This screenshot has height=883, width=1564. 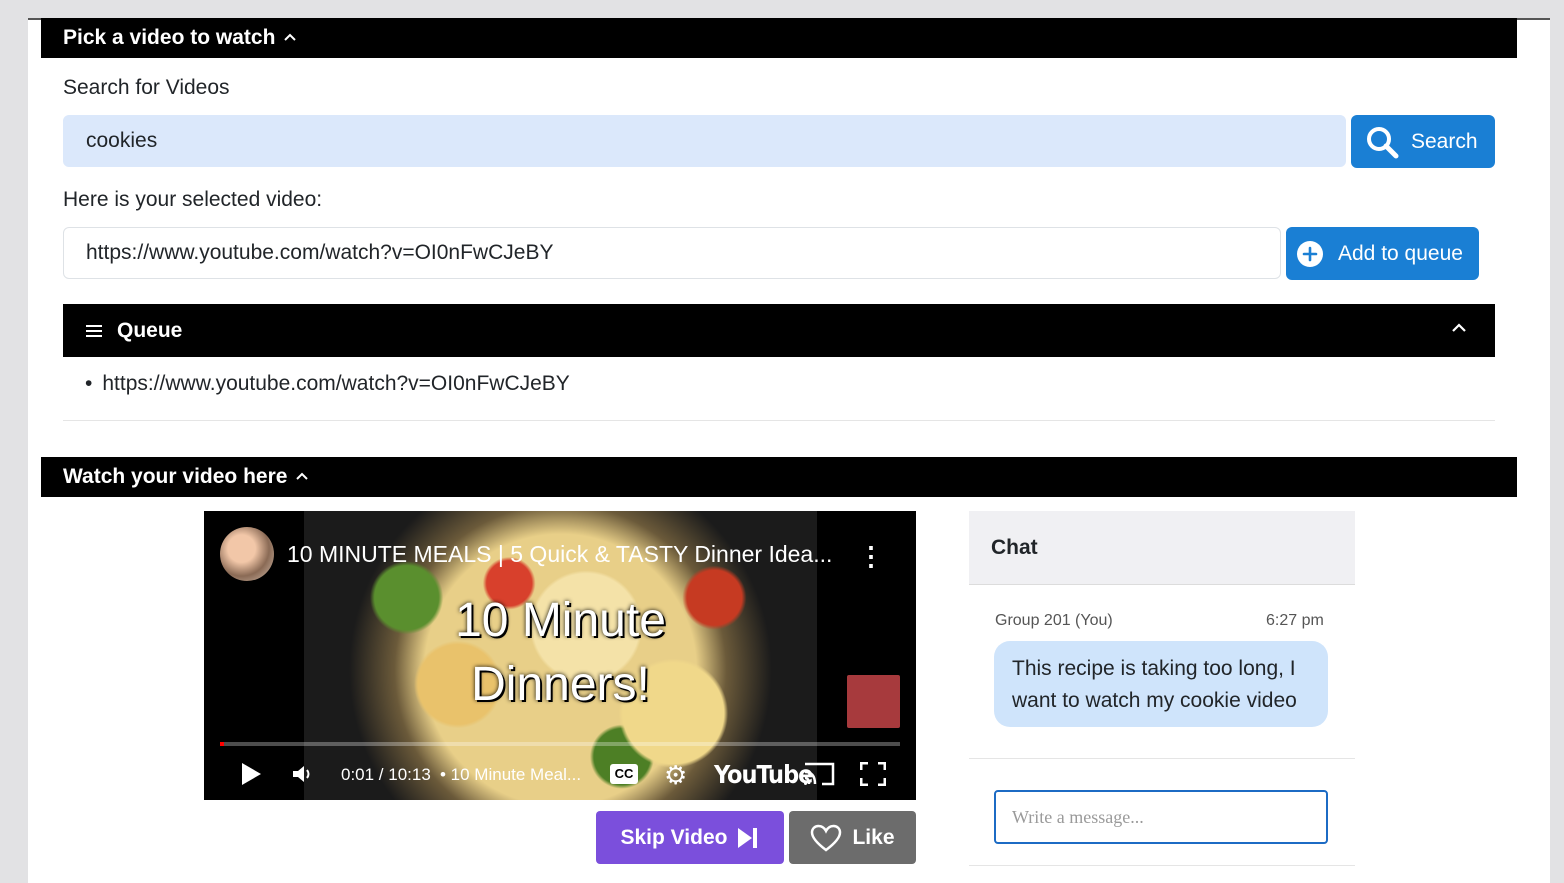 What do you see at coordinates (1444, 141) in the screenshot?
I see `search-button-label: Search` at bounding box center [1444, 141].